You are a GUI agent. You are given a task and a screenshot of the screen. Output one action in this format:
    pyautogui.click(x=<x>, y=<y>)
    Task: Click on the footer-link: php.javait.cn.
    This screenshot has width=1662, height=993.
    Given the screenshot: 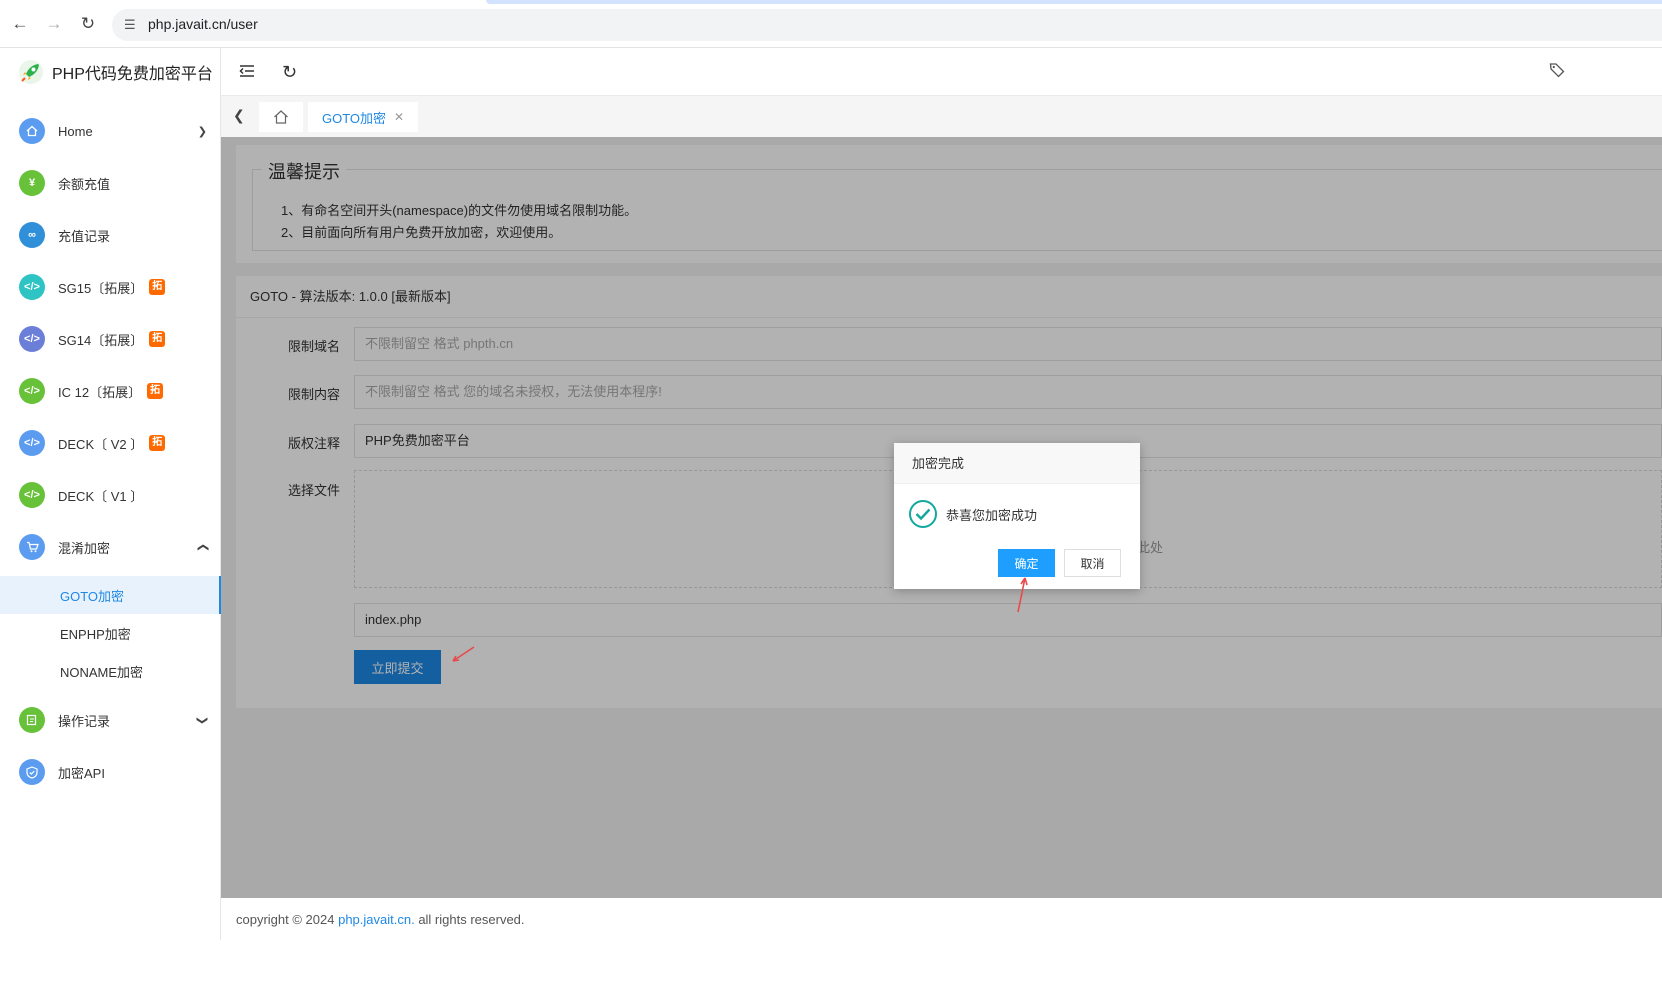 What is the action you would take?
    pyautogui.click(x=376, y=919)
    